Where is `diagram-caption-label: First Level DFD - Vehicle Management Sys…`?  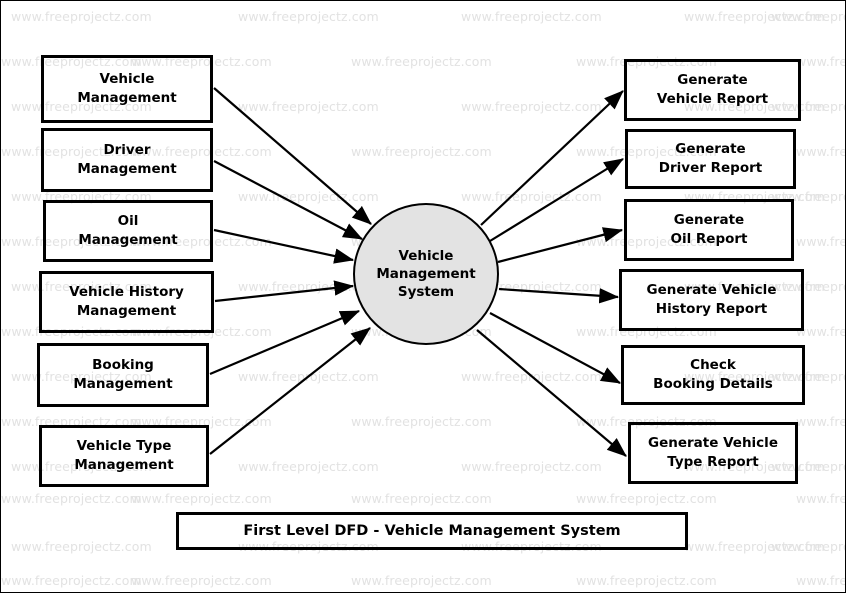
diagram-caption-label: First Level DFD - Vehicle Management Sys… is located at coordinates (432, 531).